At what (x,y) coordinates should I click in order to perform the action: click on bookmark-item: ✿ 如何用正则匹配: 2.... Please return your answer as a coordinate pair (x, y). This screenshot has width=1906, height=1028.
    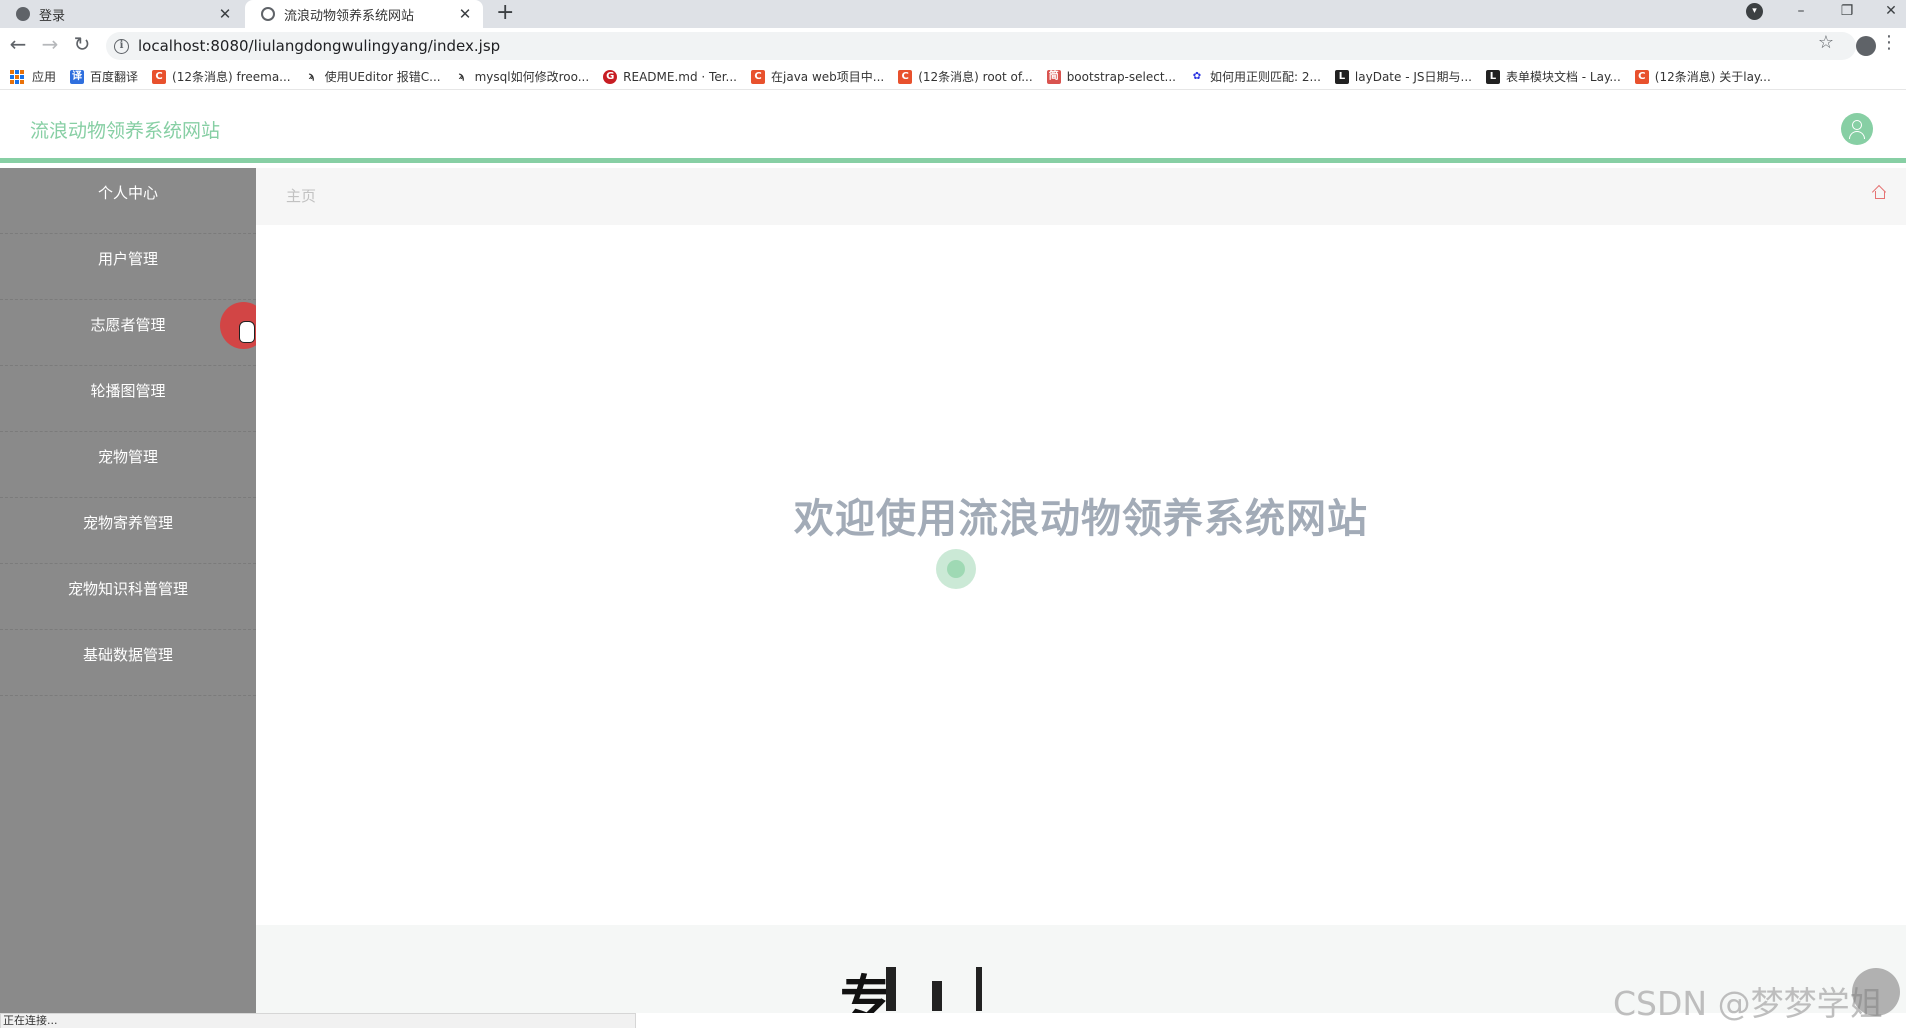
    Looking at the image, I should click on (1255, 76).